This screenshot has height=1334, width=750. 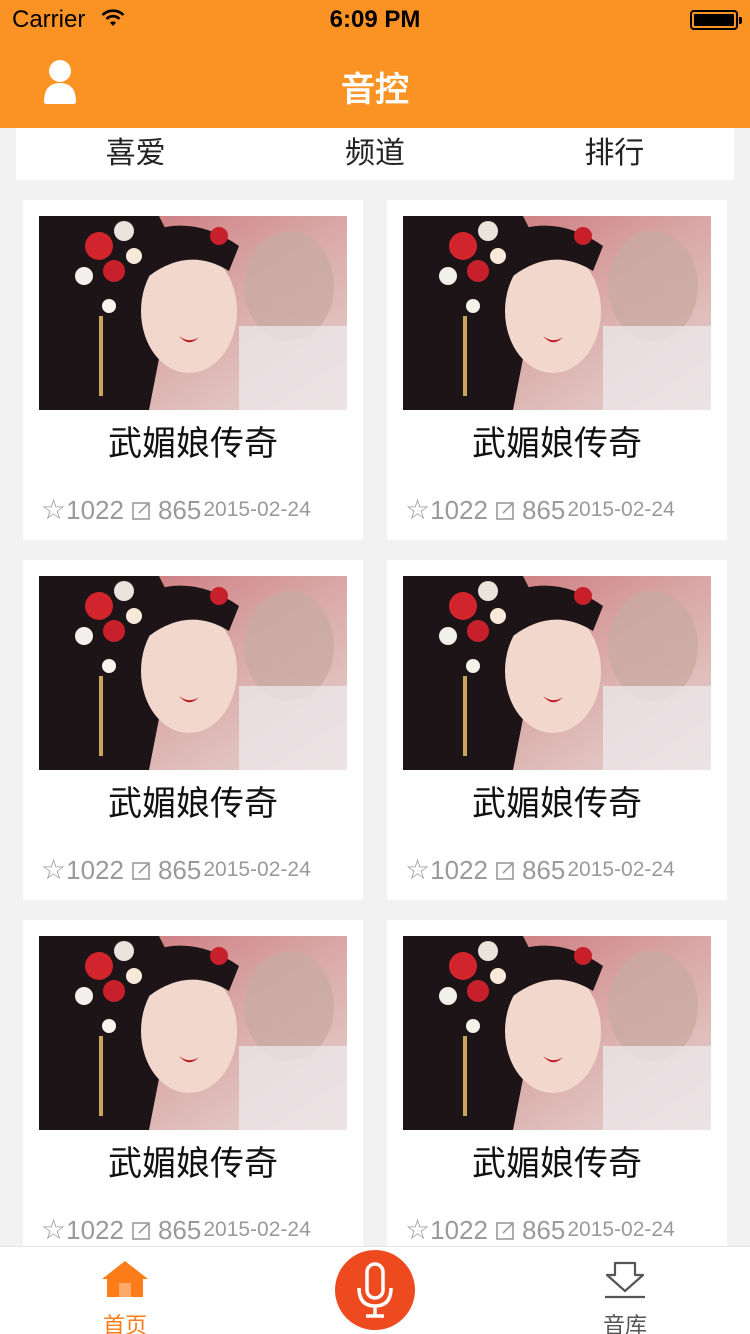 What do you see at coordinates (716, 20) in the screenshot?
I see `battery-icon` at bounding box center [716, 20].